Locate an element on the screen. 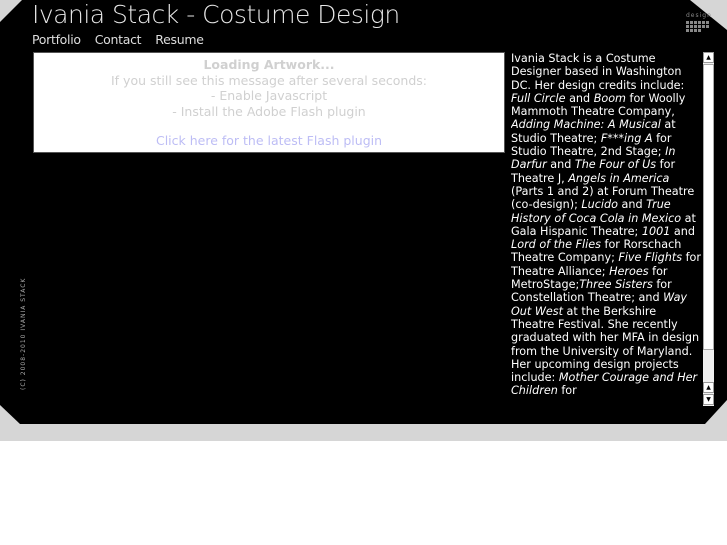  bio-title-italic: Boom is located at coordinates (609, 98).